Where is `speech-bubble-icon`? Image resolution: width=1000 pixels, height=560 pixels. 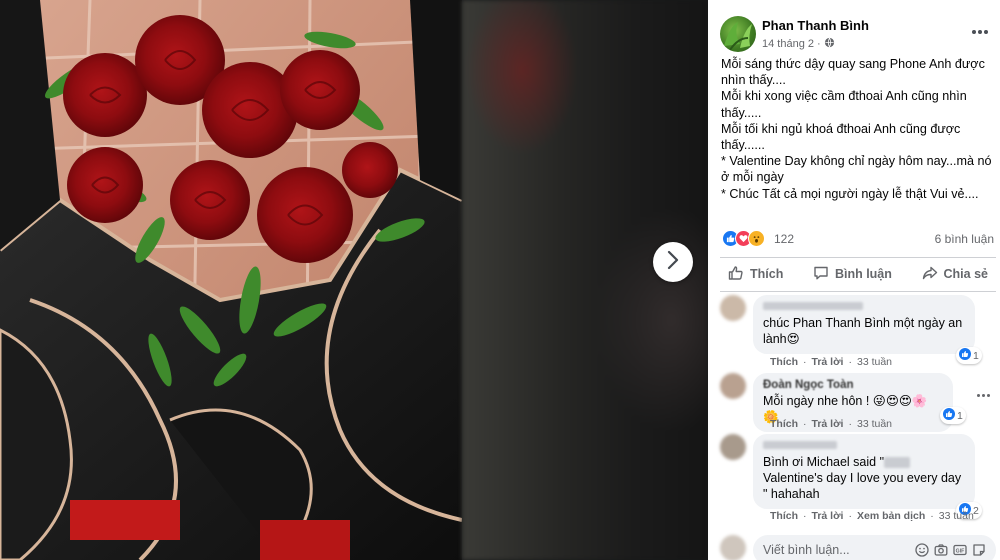
speech-bubble-icon is located at coordinates (821, 274).